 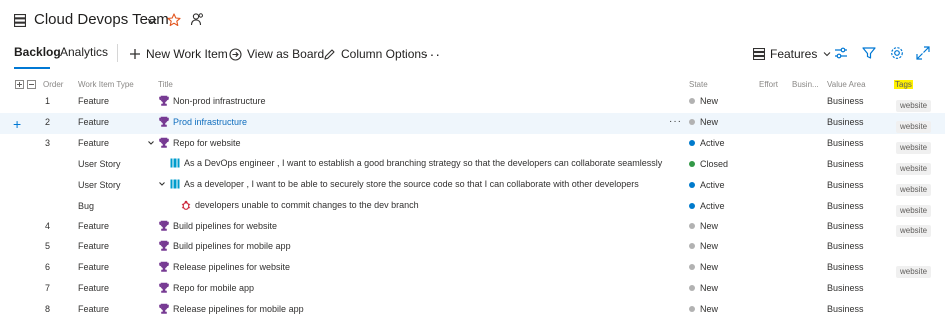 What do you see at coordinates (53, 84) in the screenshot?
I see `column-header-order: Order` at bounding box center [53, 84].